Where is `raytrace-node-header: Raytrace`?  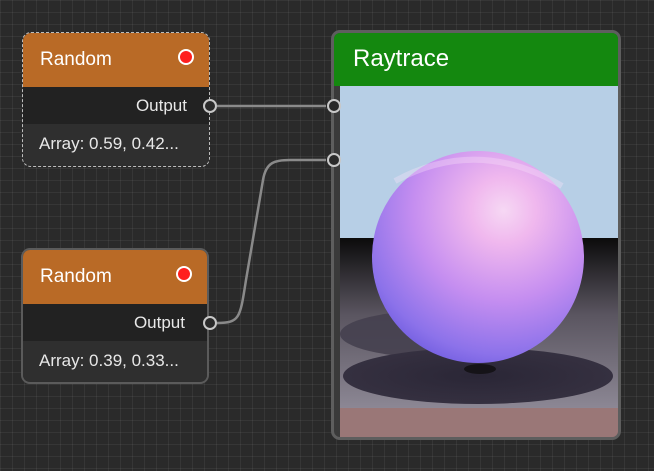 raytrace-node-header: Raytrace is located at coordinates (476, 59).